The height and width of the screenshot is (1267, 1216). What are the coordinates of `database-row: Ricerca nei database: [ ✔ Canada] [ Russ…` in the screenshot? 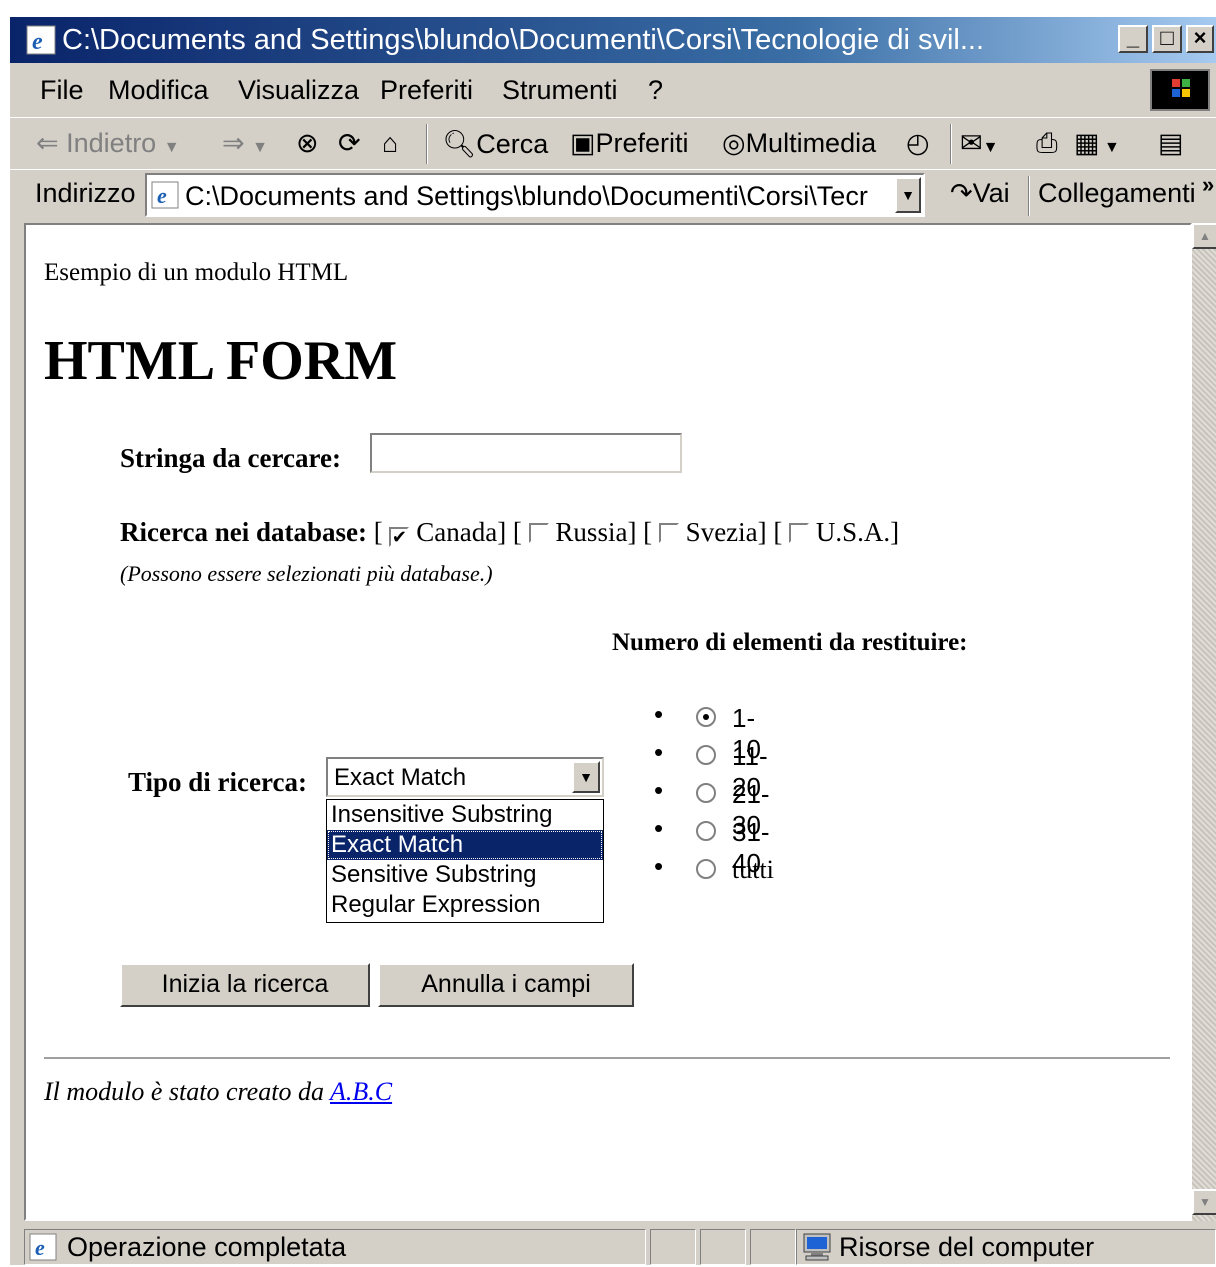 It's located at (510, 532).